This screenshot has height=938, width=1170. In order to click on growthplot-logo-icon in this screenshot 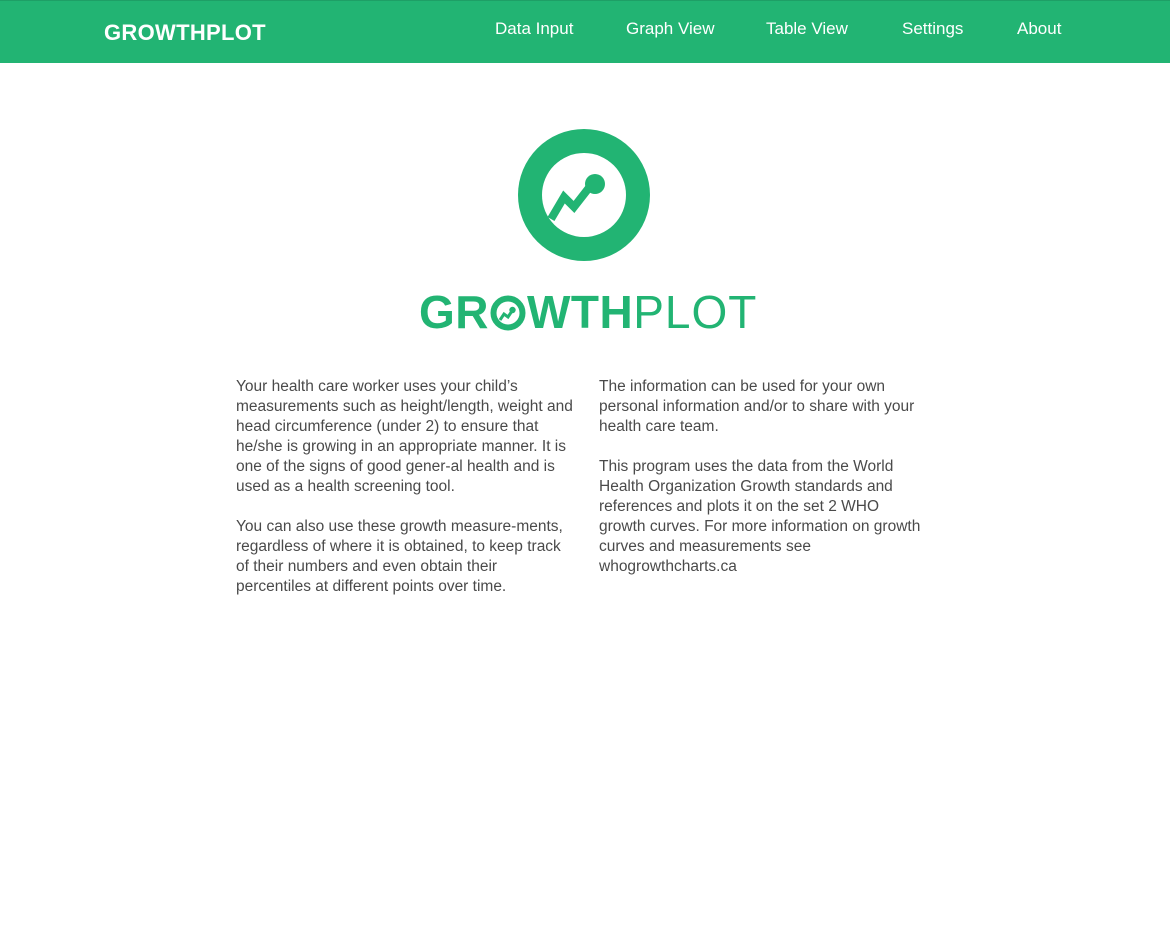, I will do `click(584, 195)`.